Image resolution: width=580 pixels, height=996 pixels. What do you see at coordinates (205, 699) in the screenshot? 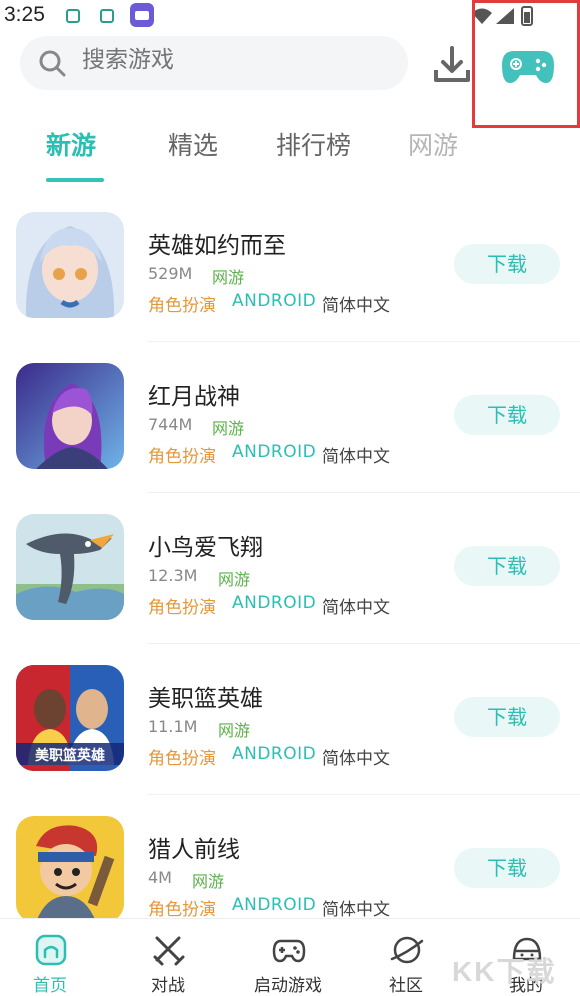
I see `game-title: 美职篮英雄` at bounding box center [205, 699].